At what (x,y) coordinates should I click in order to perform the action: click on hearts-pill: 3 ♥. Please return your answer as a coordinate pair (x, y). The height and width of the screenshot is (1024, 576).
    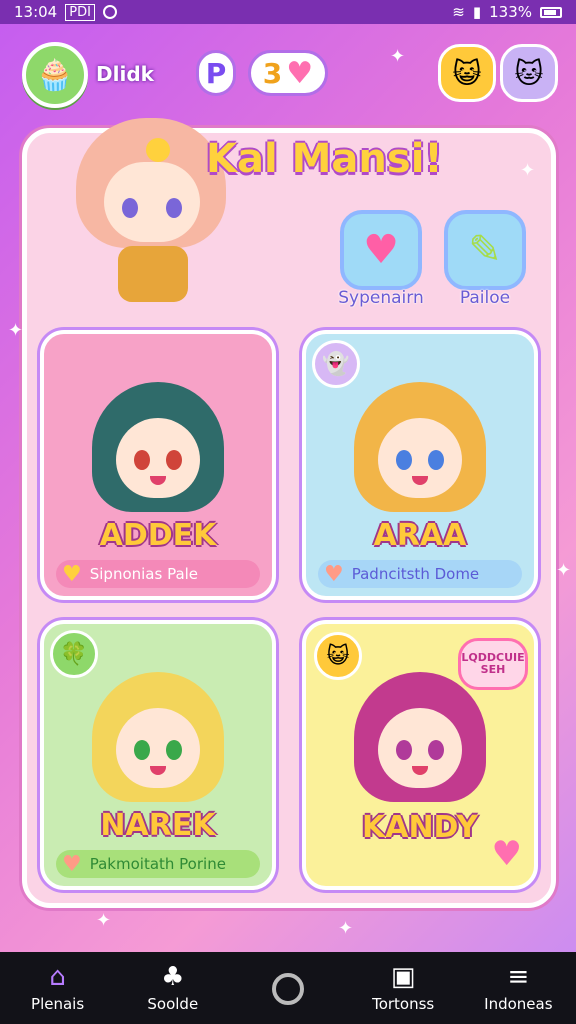
    Looking at the image, I should click on (288, 73).